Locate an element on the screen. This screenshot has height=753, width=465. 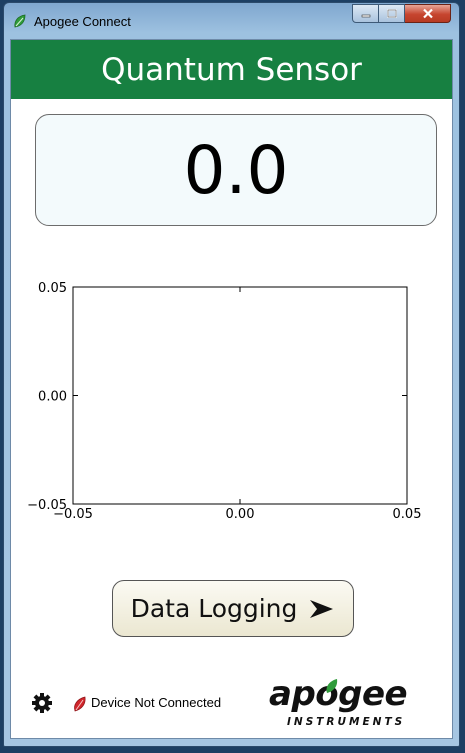
maximize-button is located at coordinates (392, 13).